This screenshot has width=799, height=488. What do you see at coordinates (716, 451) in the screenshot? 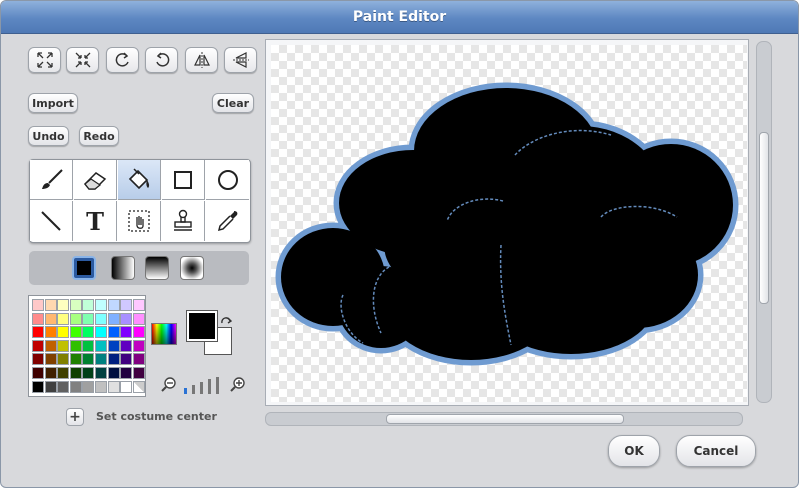
I see `cancel-button: Cancel` at bounding box center [716, 451].